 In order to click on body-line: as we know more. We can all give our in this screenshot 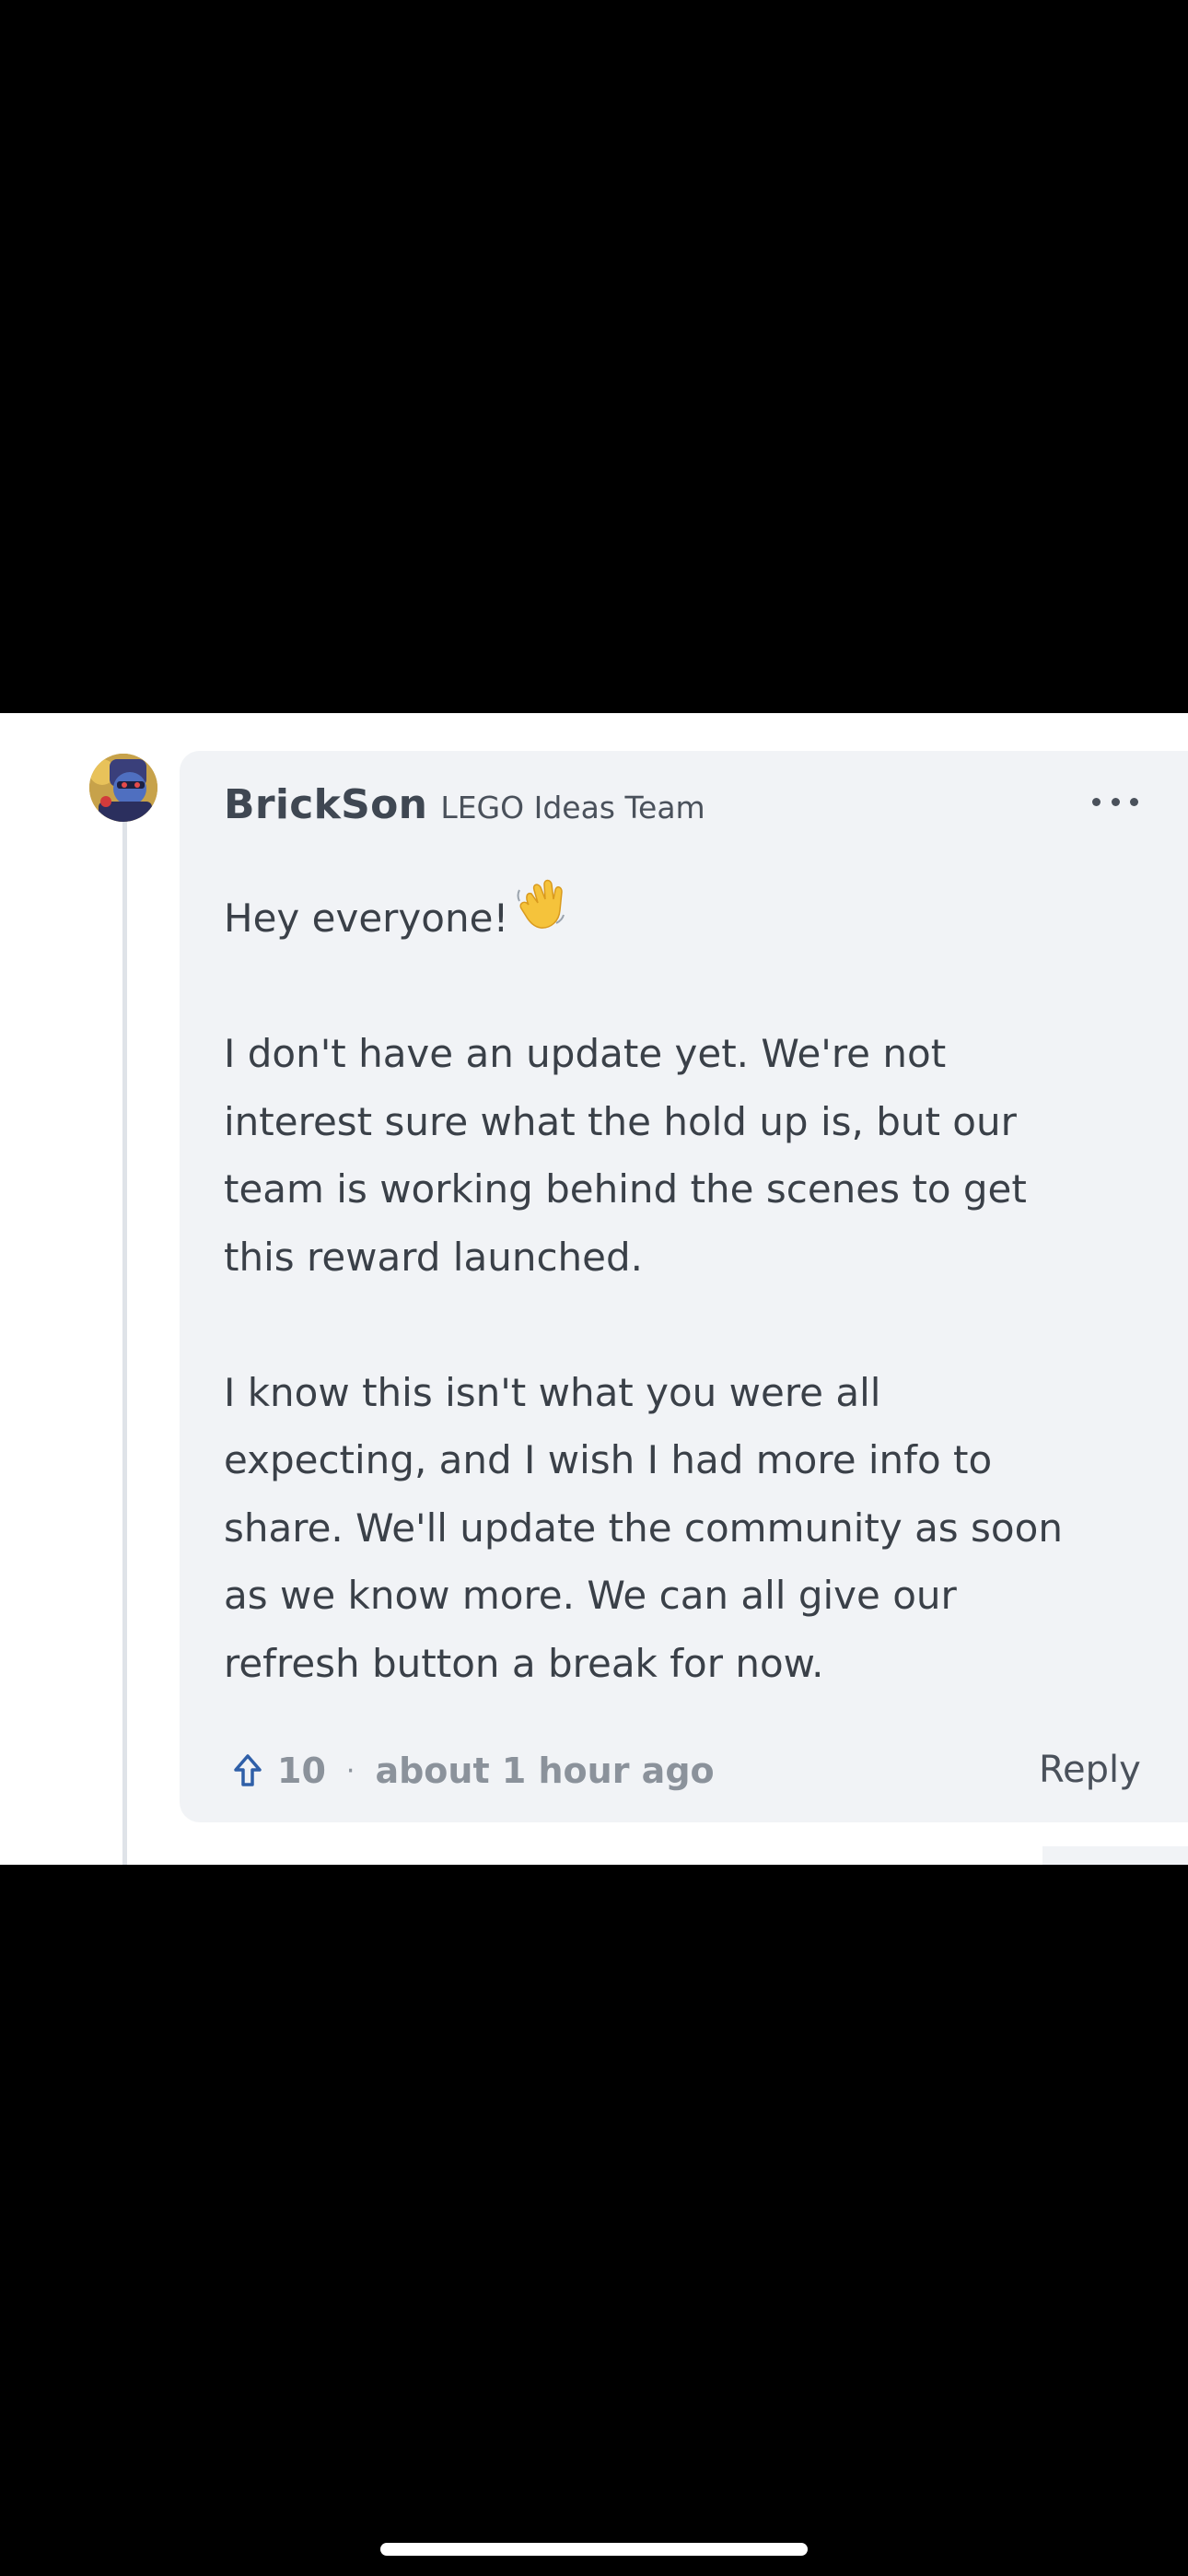, I will do `click(590, 1595)`.